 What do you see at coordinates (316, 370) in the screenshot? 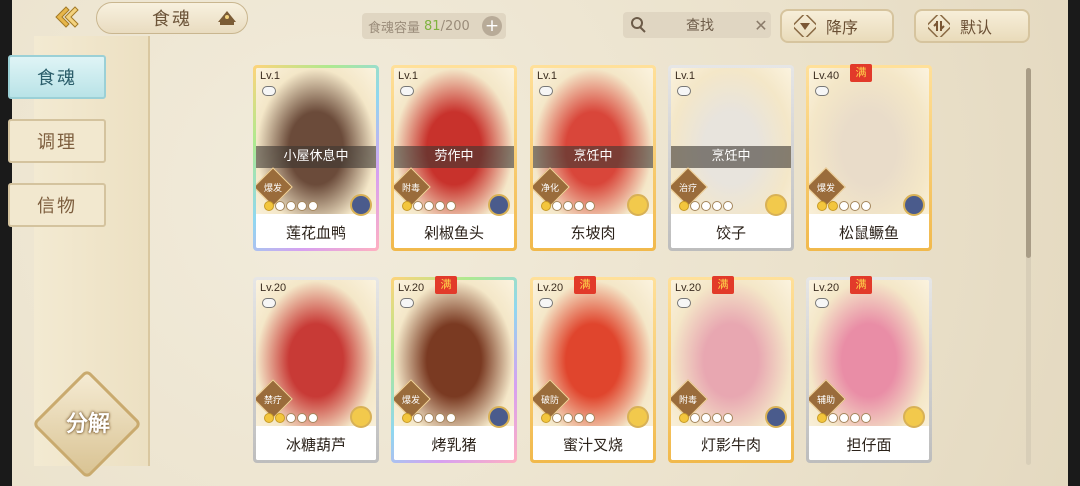
I see `food-soul-card: Lv.20 禁疗 冰糖葫芦` at bounding box center [316, 370].